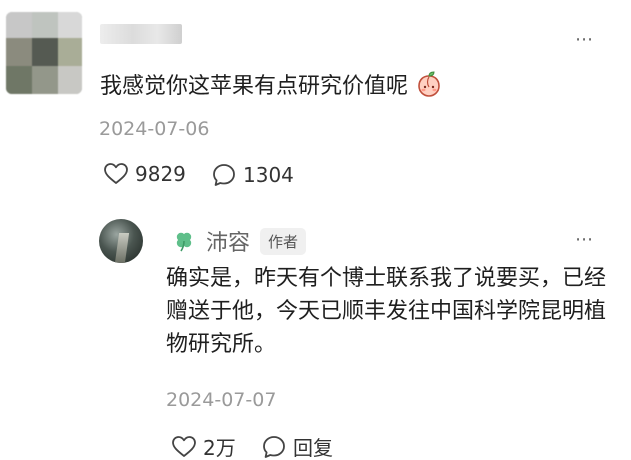 The width and height of the screenshot is (631, 460). Describe the element at coordinates (184, 242) in the screenshot. I see `clover-icon` at that location.